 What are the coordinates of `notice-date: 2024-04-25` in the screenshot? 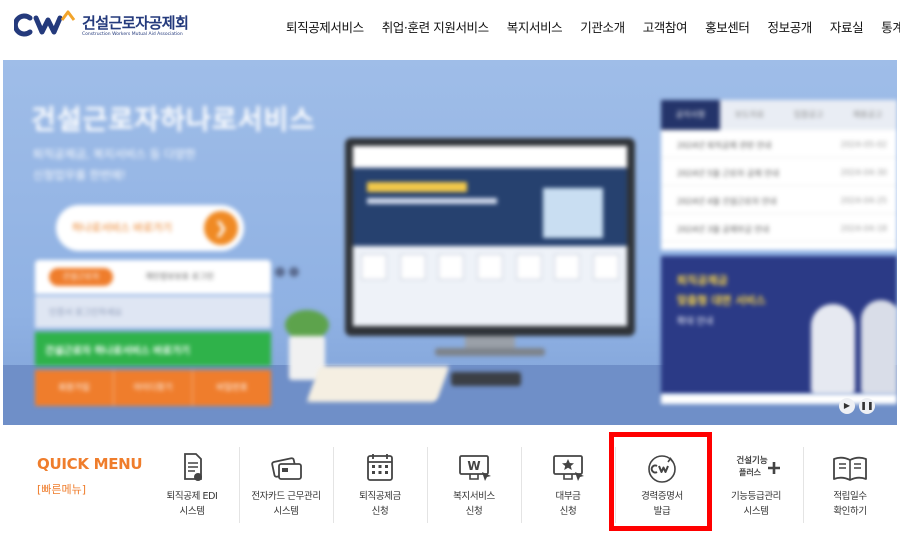 It's located at (864, 200).